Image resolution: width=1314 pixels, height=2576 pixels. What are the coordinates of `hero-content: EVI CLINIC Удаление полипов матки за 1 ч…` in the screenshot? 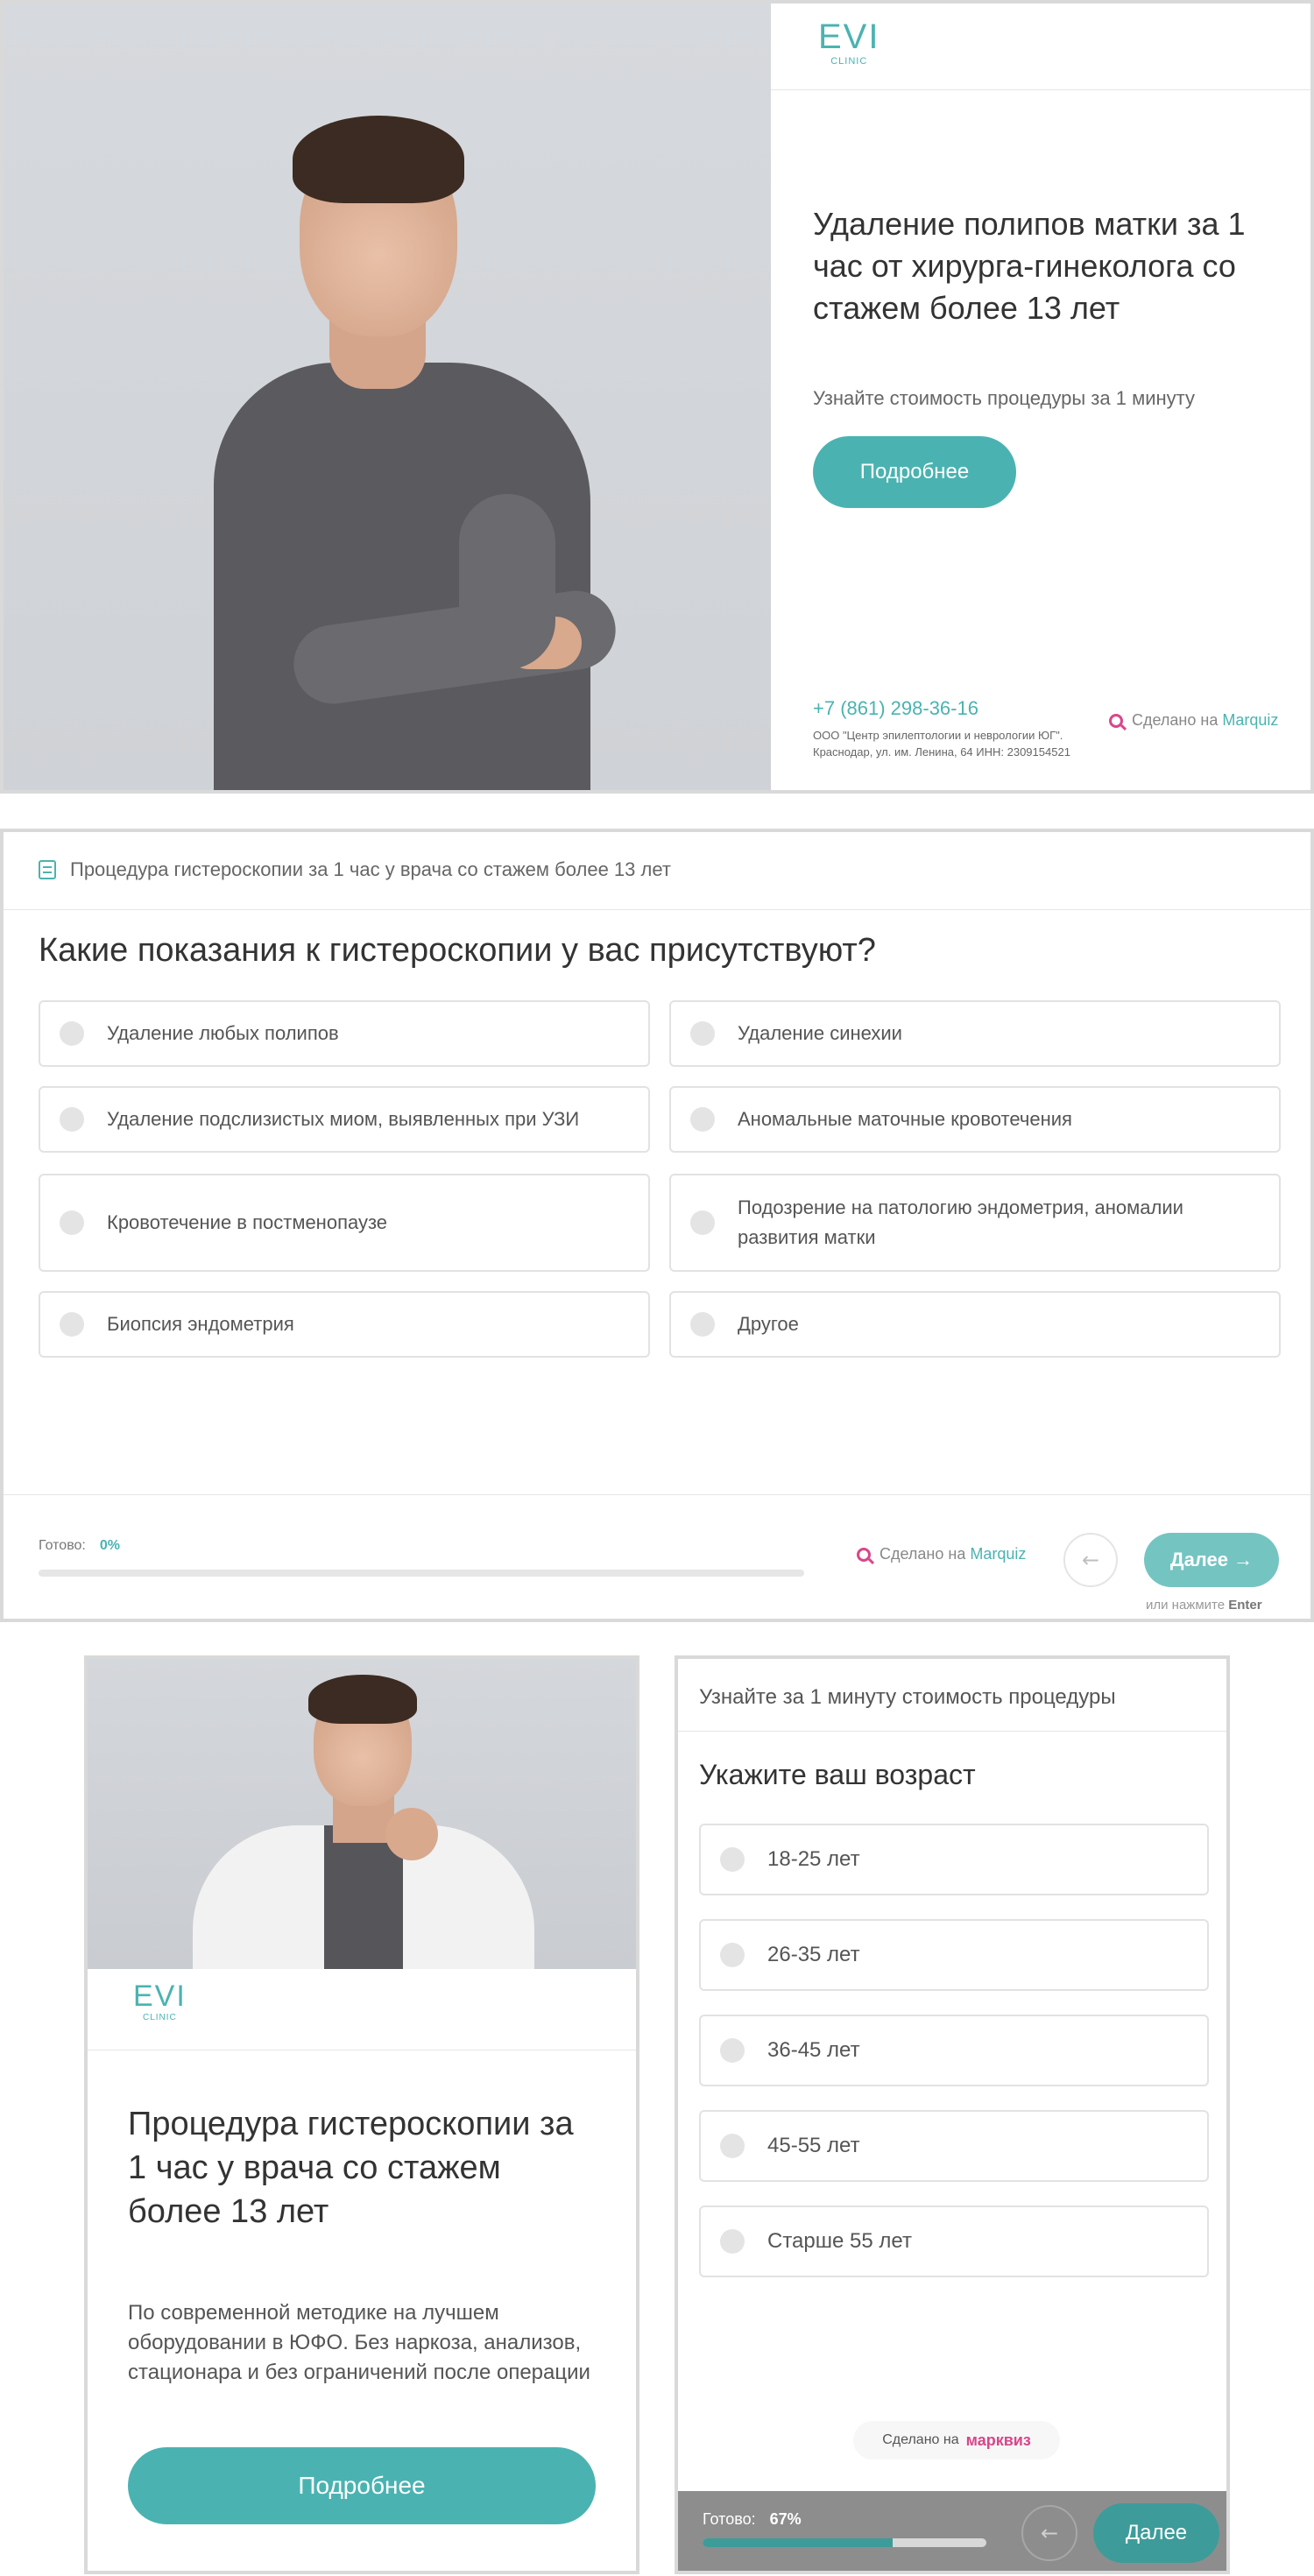 It's located at (1040, 397).